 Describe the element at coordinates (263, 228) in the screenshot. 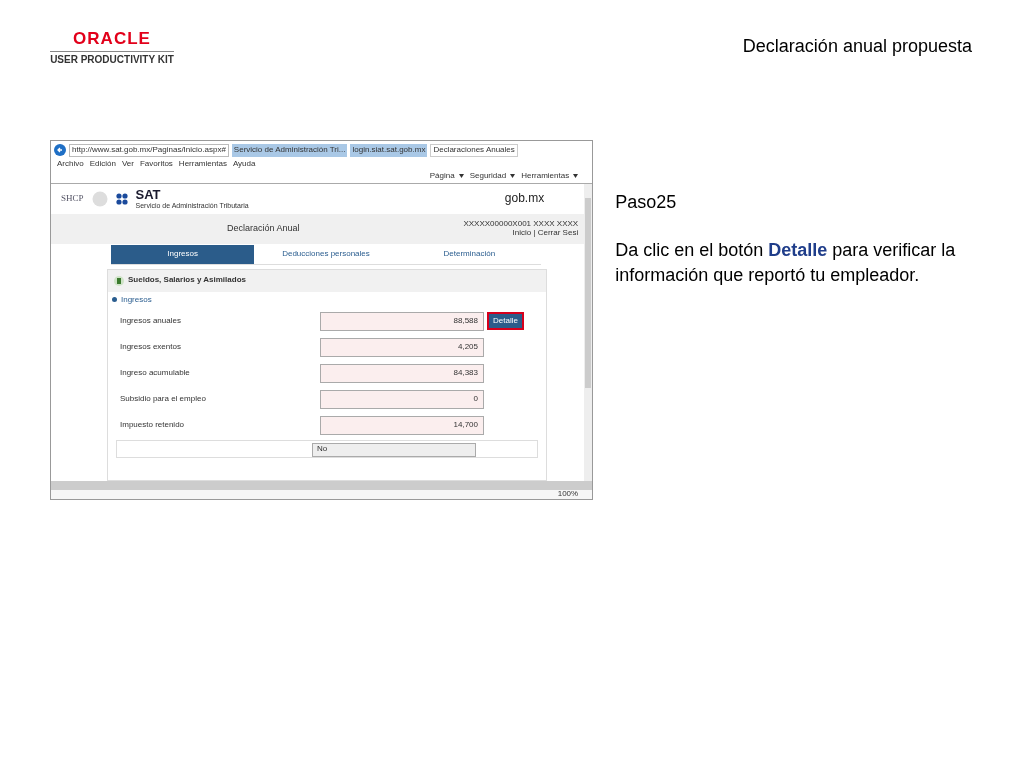

I see `page-heading: Declaración Anual` at that location.